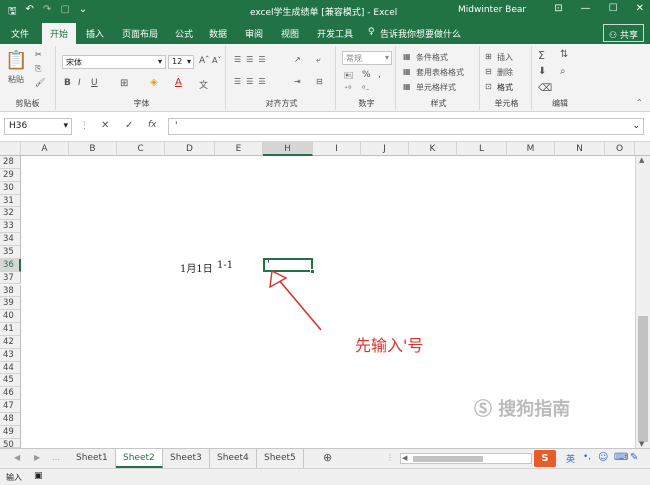 Image resolution: width=650 pixels, height=485 pixels. I want to click on font-size-select: 12 ▾, so click(181, 62).